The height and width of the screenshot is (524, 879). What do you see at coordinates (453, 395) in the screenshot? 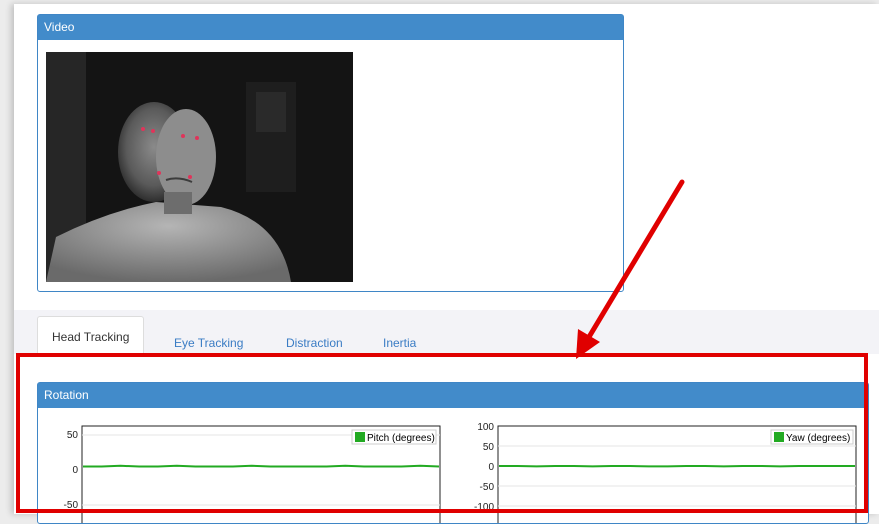
I see `rotation-panel-title: Rotation` at bounding box center [453, 395].